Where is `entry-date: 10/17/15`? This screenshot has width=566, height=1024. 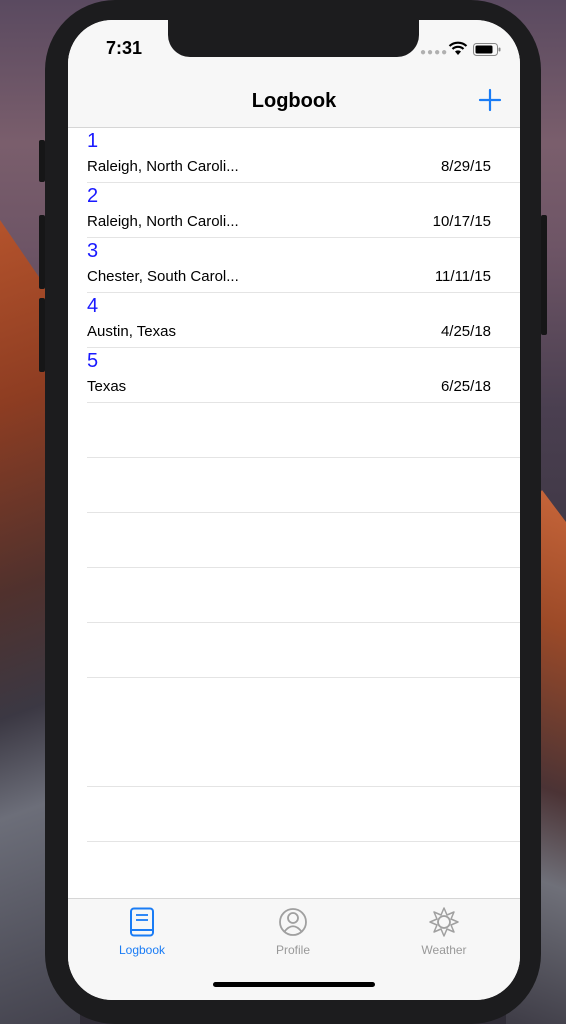 entry-date: 10/17/15 is located at coordinates (461, 221).